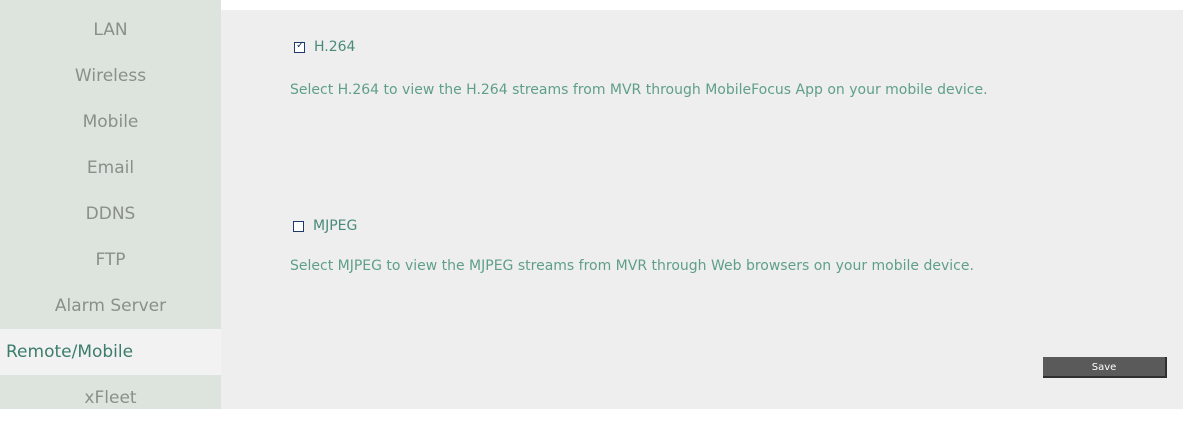 The image size is (1183, 421). I want to click on sidebar-item-remote-mobile: Remote/Mobile, so click(110, 352).